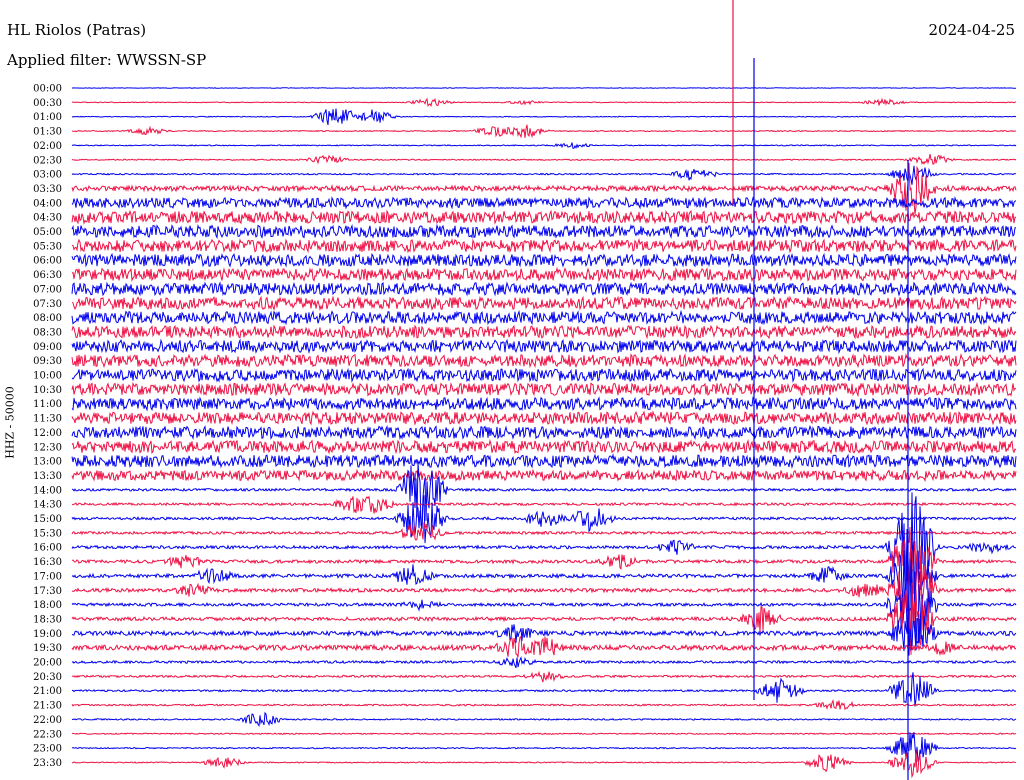 Image resolution: width=1024 pixels, height=780 pixels. What do you see at coordinates (544, 260) in the screenshot?
I see `trace-06:00` at bounding box center [544, 260].